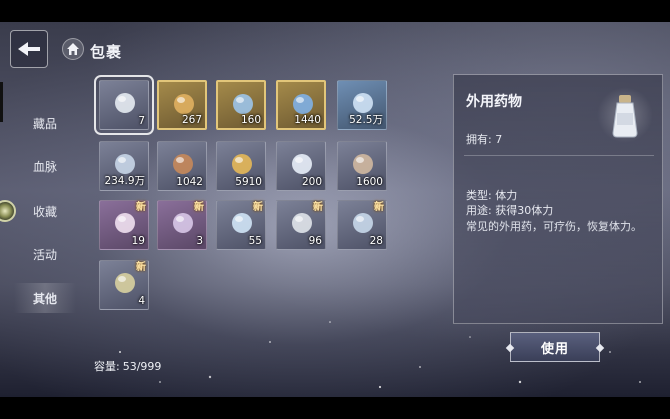 This screenshot has width=670, height=419. Describe the element at coordinates (45, 123) in the screenshot. I see `sidebar-item-collectibles: 藏品` at that location.